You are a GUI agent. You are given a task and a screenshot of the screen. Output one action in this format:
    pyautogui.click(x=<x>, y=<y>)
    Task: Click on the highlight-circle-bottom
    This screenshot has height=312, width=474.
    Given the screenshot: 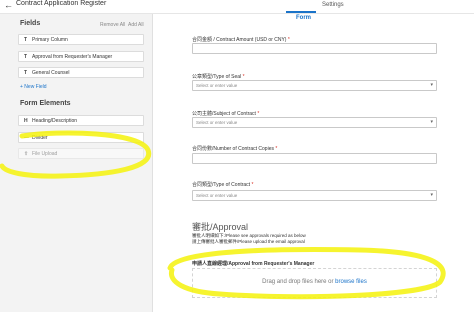 What is the action you would take?
    pyautogui.click(x=306, y=273)
    